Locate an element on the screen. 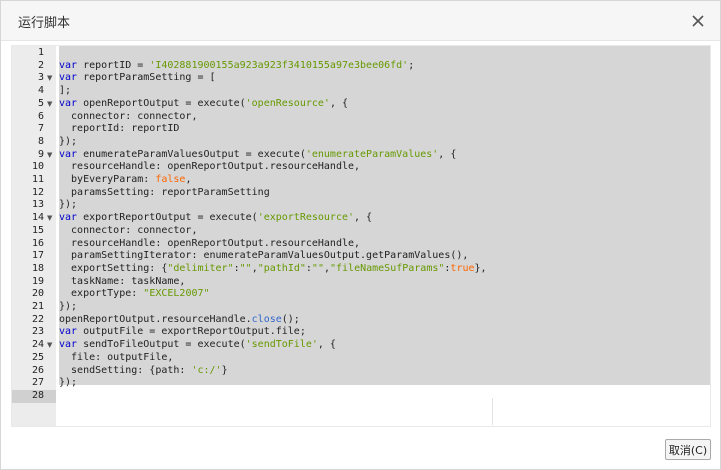 Image resolution: width=721 pixels, height=470 pixels. line-number: 9 is located at coordinates (40, 154).